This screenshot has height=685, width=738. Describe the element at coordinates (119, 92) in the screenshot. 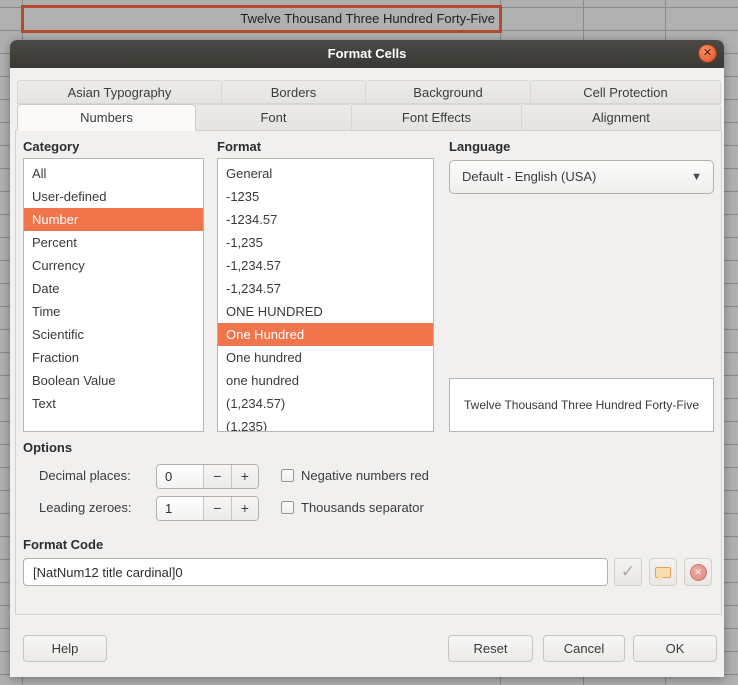

I see `tab-asian-typography: Asian Typography` at that location.